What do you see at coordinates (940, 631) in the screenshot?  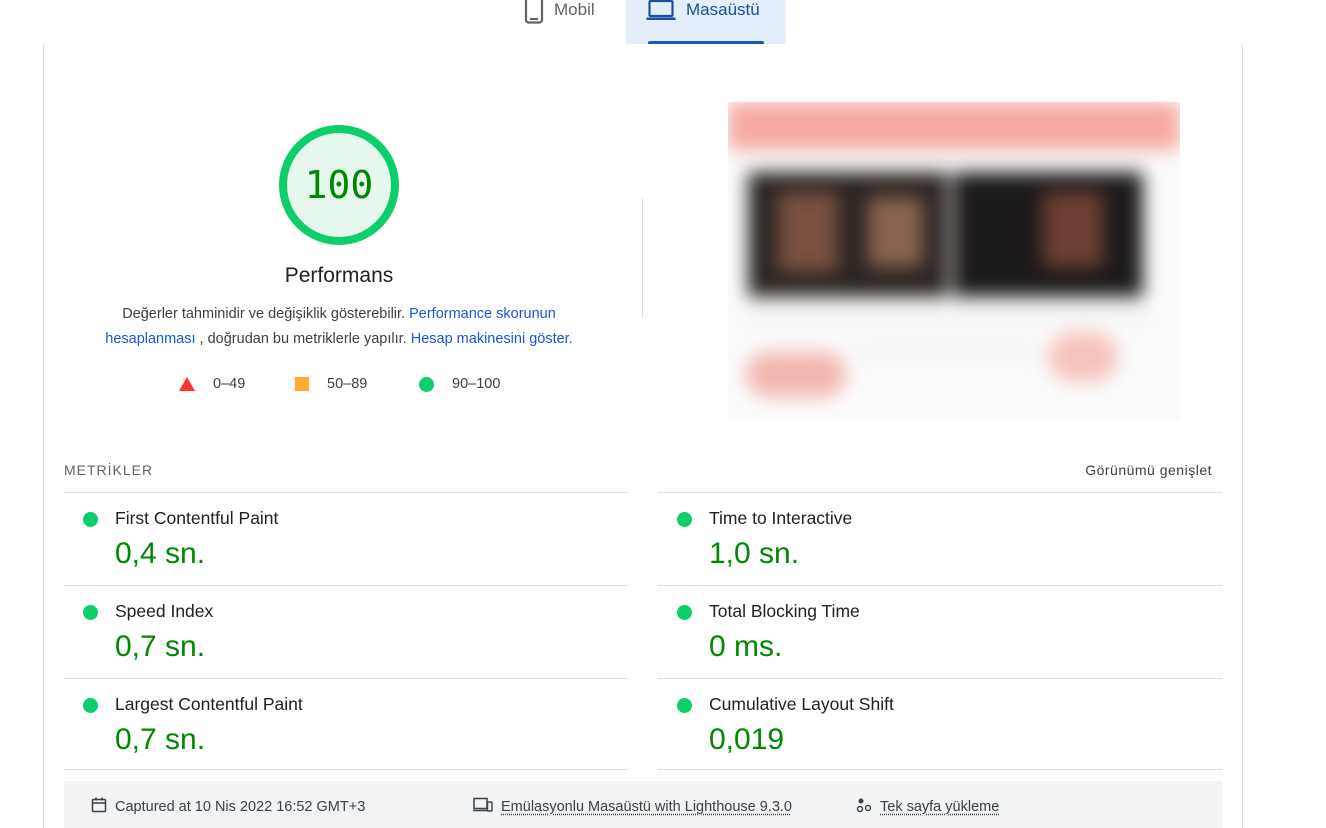 I see `metric-total-blocking-time: Total Blocking Time 0 ms.` at bounding box center [940, 631].